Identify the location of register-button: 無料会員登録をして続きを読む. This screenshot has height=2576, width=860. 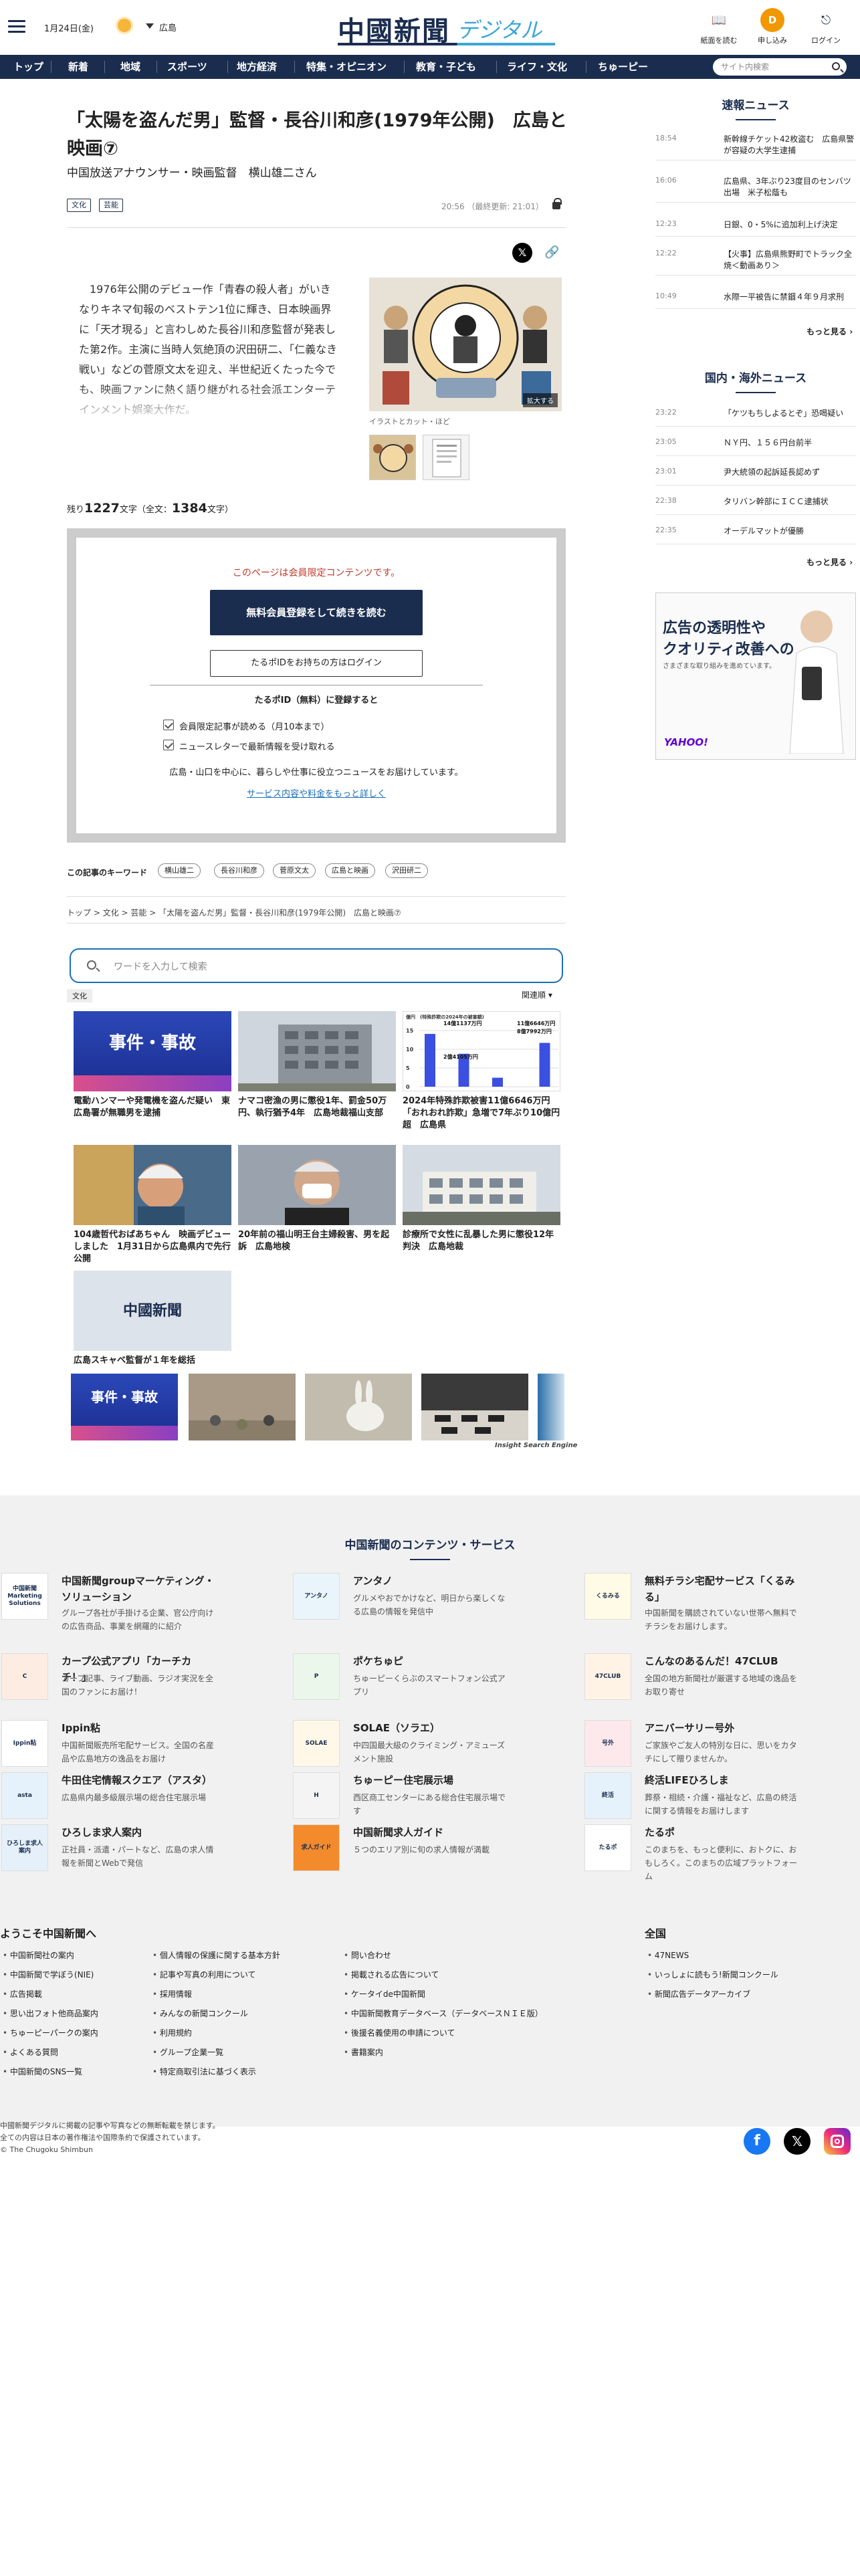
(316, 612).